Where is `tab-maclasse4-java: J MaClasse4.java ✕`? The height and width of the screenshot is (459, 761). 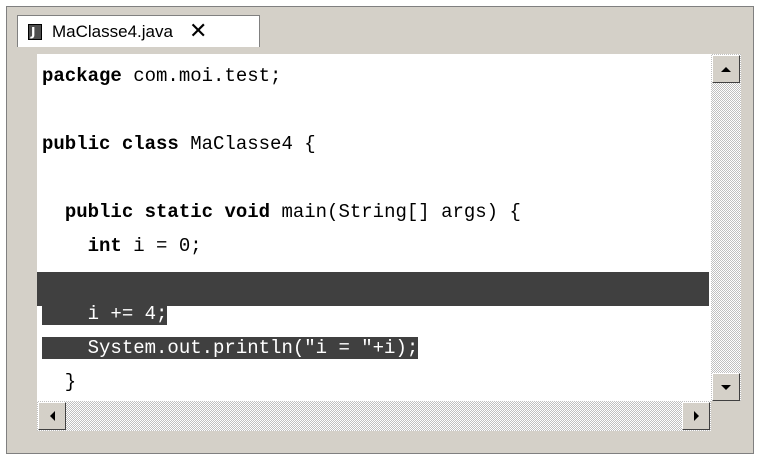 tab-maclasse4-java: J MaClasse4.java ✕ is located at coordinates (138, 31).